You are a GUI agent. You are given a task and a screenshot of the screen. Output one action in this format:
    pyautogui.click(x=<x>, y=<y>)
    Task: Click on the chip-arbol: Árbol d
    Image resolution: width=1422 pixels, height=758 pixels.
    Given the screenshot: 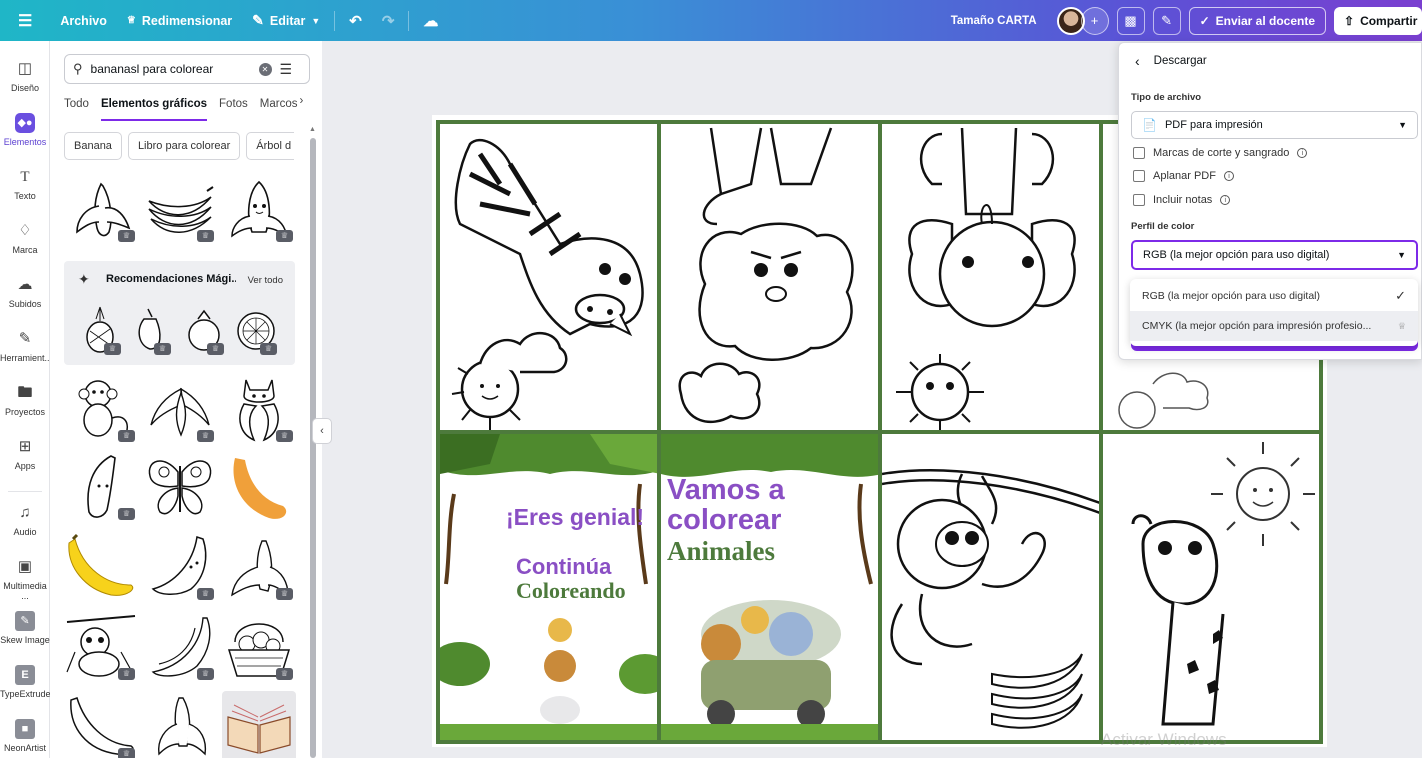 What is the action you would take?
    pyautogui.click(x=270, y=146)
    